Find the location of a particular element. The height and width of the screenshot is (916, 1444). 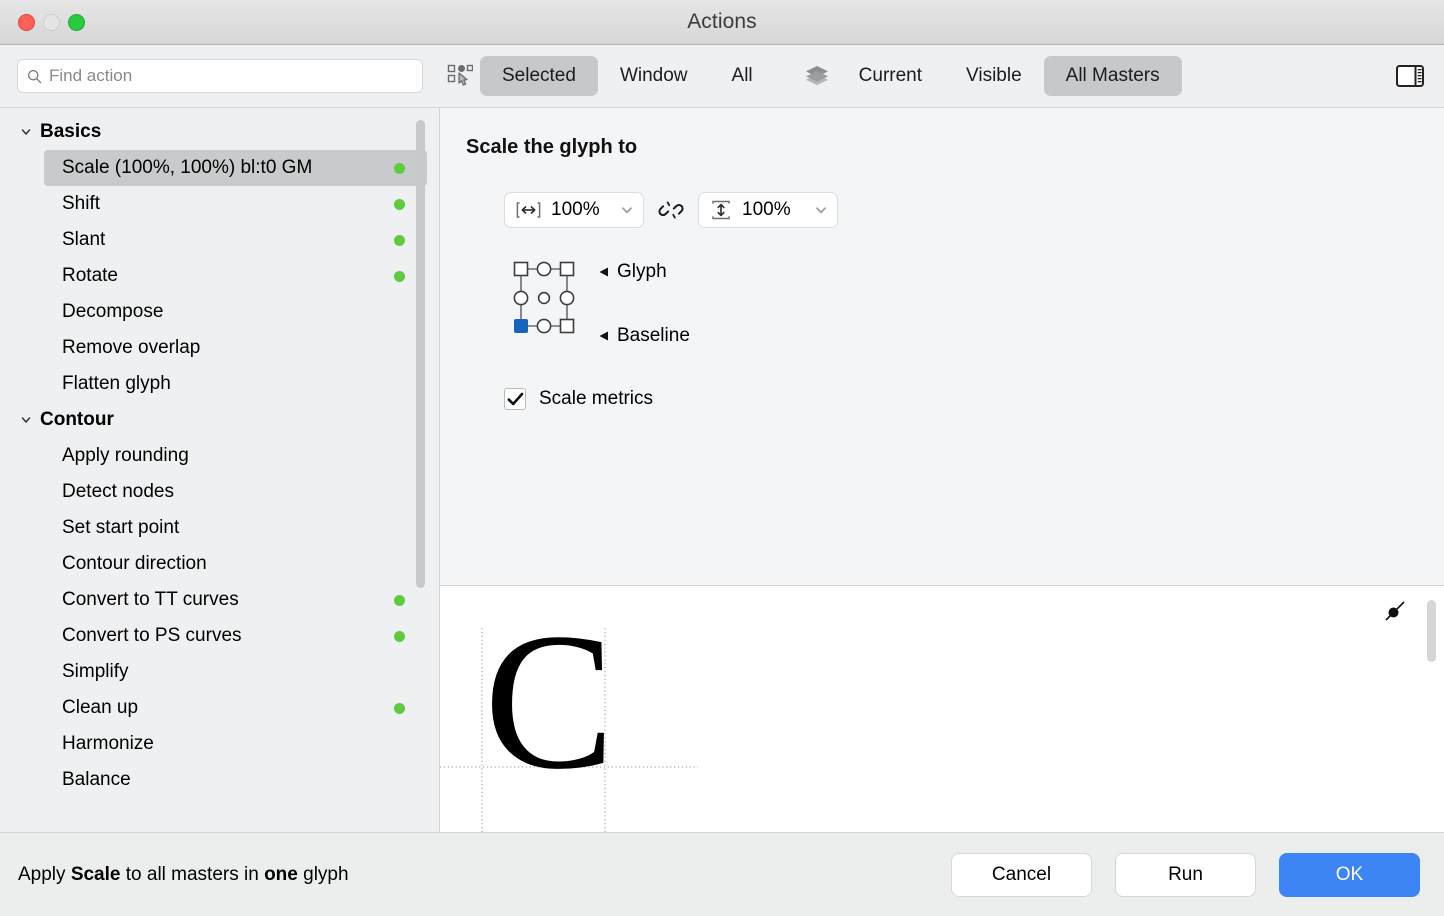

anchor-point-area: Glyph Baseline is located at coordinates (674, 306).